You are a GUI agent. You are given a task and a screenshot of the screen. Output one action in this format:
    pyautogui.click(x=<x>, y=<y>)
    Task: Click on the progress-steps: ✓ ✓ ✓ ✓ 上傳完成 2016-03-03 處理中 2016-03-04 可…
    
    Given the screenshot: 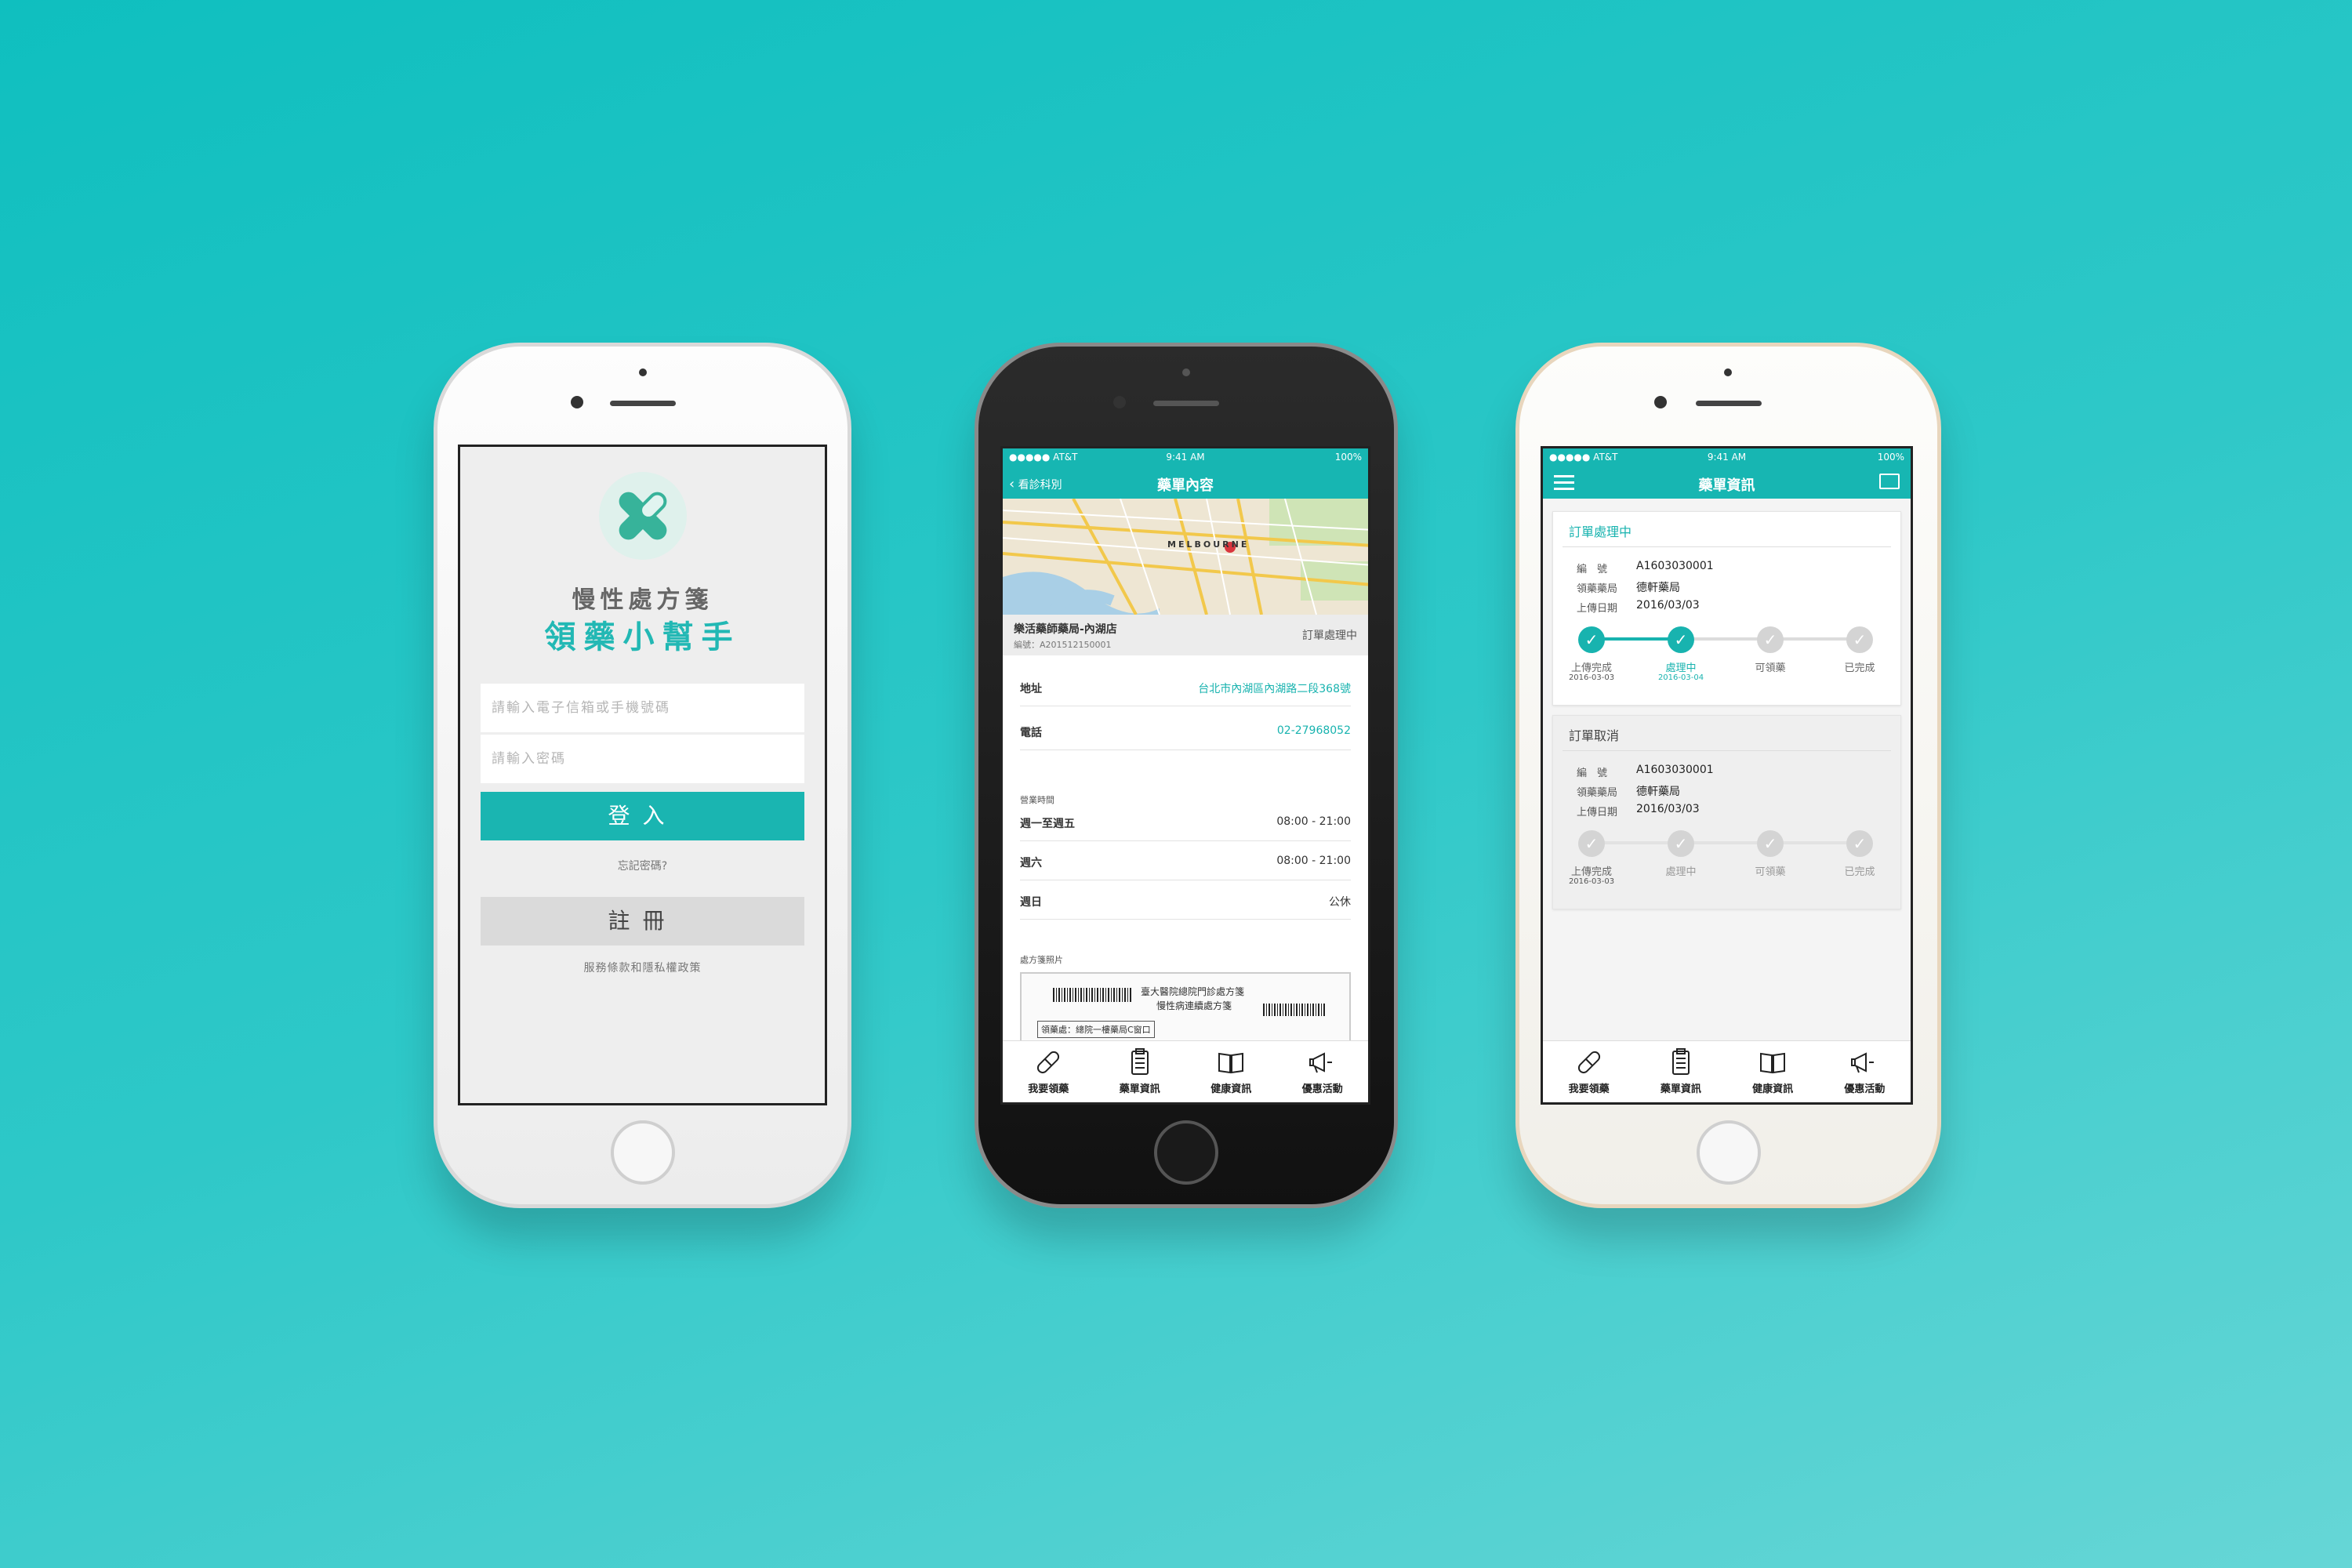 What is the action you would take?
    pyautogui.click(x=1727, y=654)
    